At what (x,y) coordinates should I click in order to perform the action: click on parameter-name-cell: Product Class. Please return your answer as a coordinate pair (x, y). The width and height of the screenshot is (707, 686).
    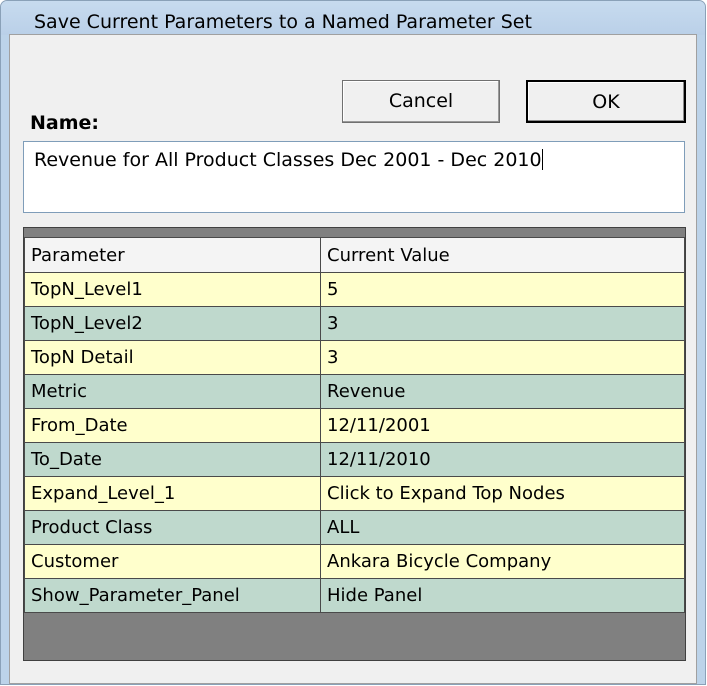
    Looking at the image, I should click on (172, 527).